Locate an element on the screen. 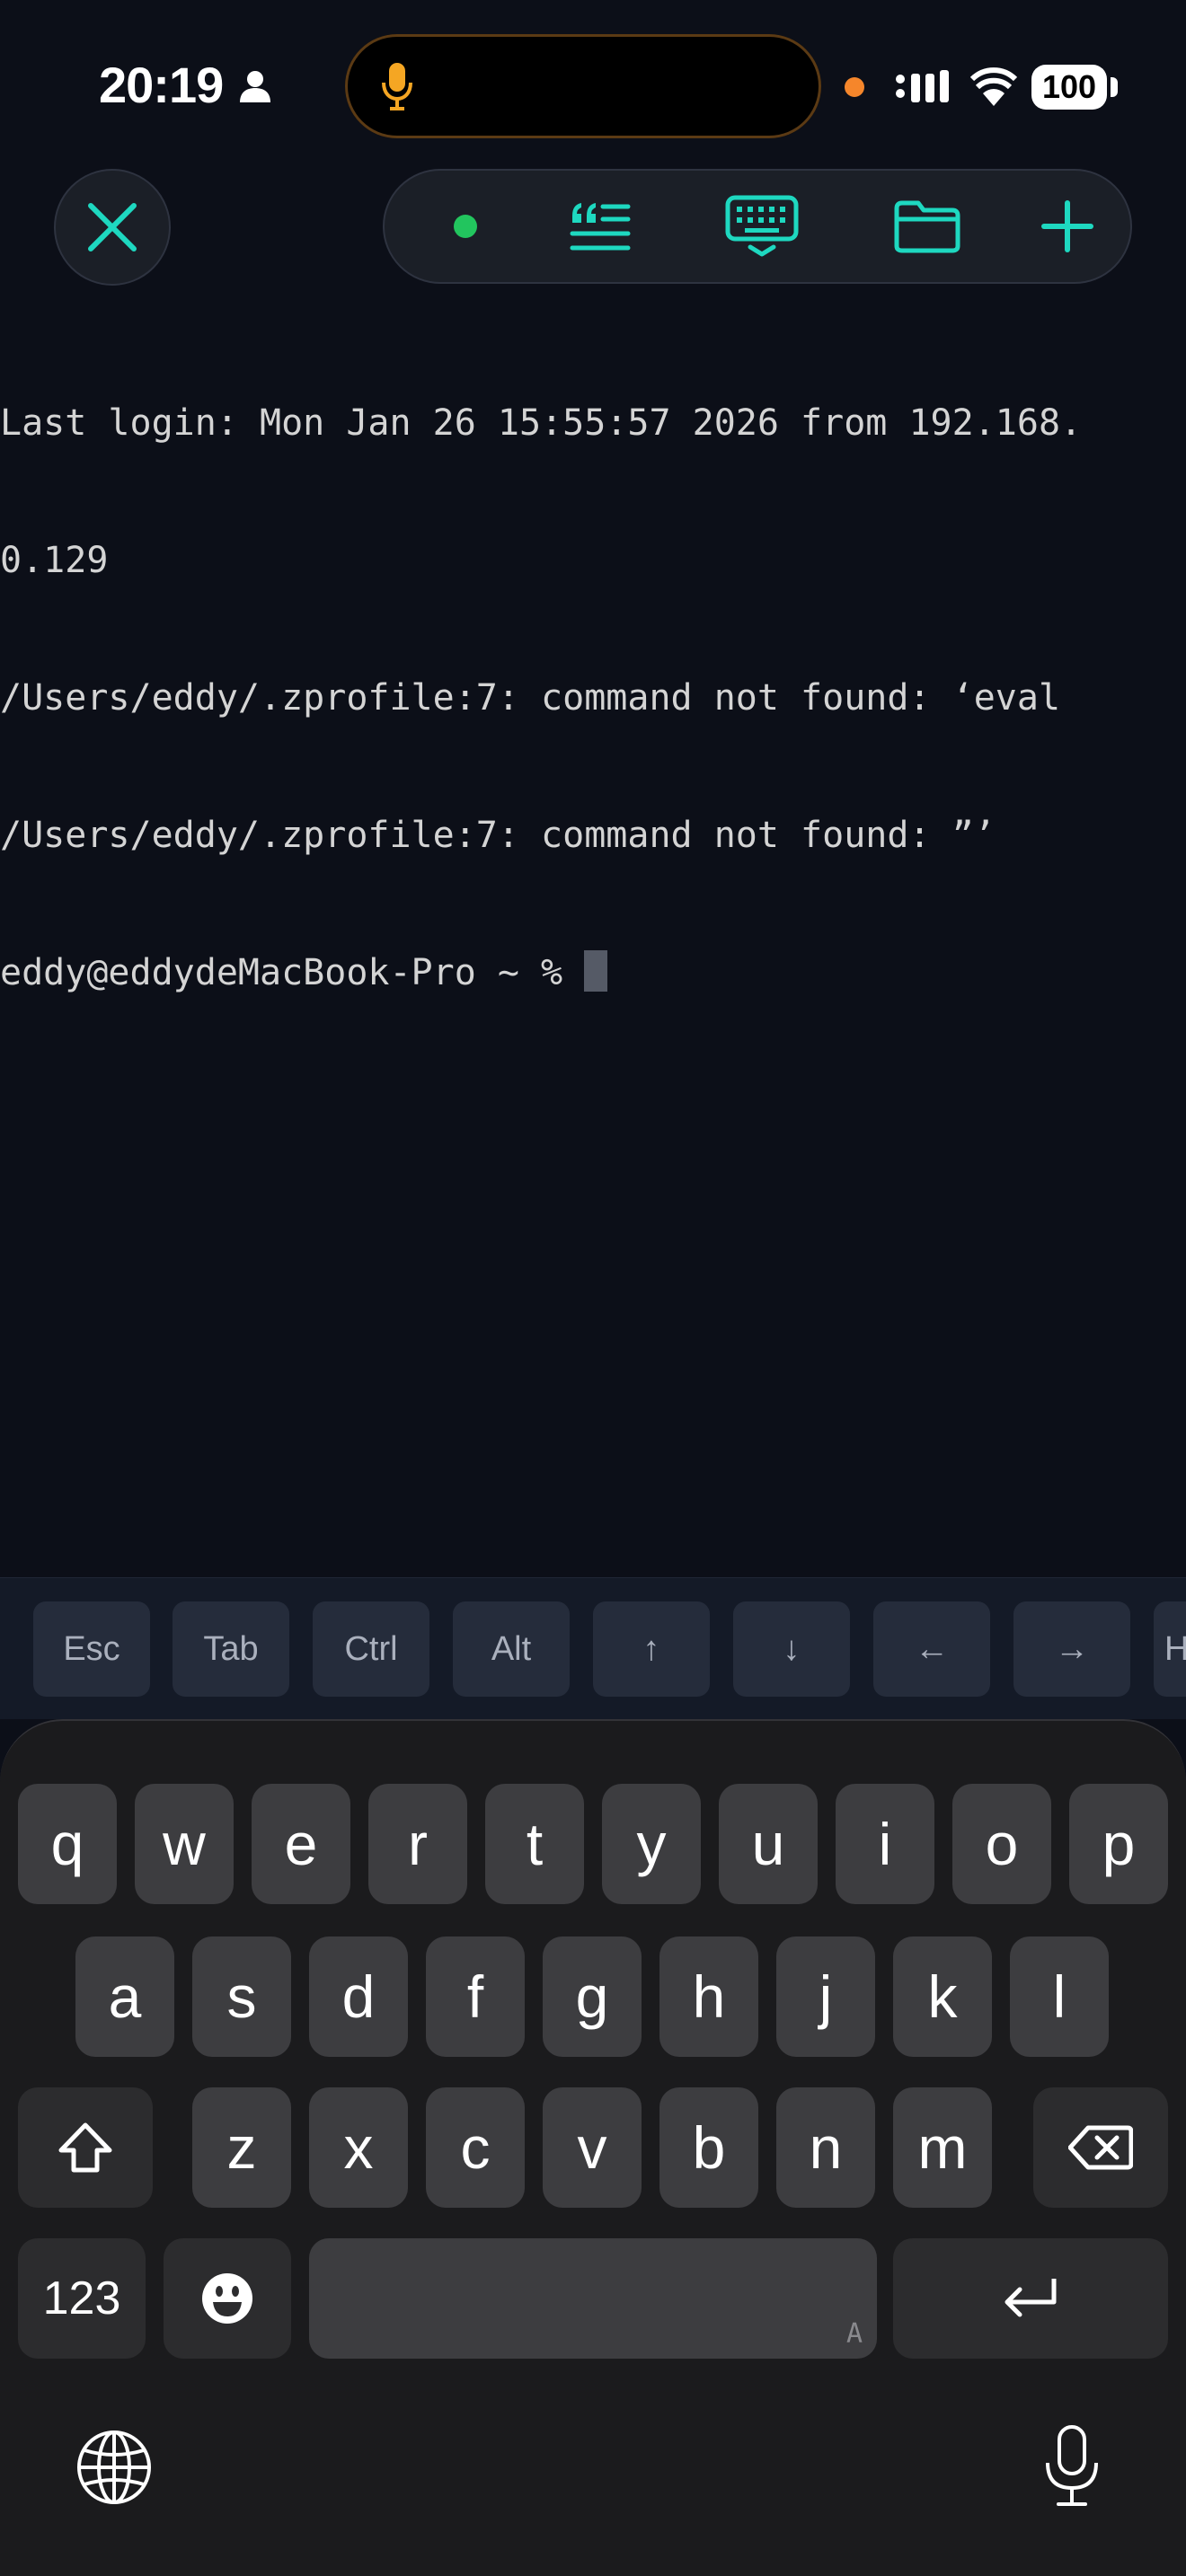 The height and width of the screenshot is (2576, 1186). key-b: b is located at coordinates (708, 2147).